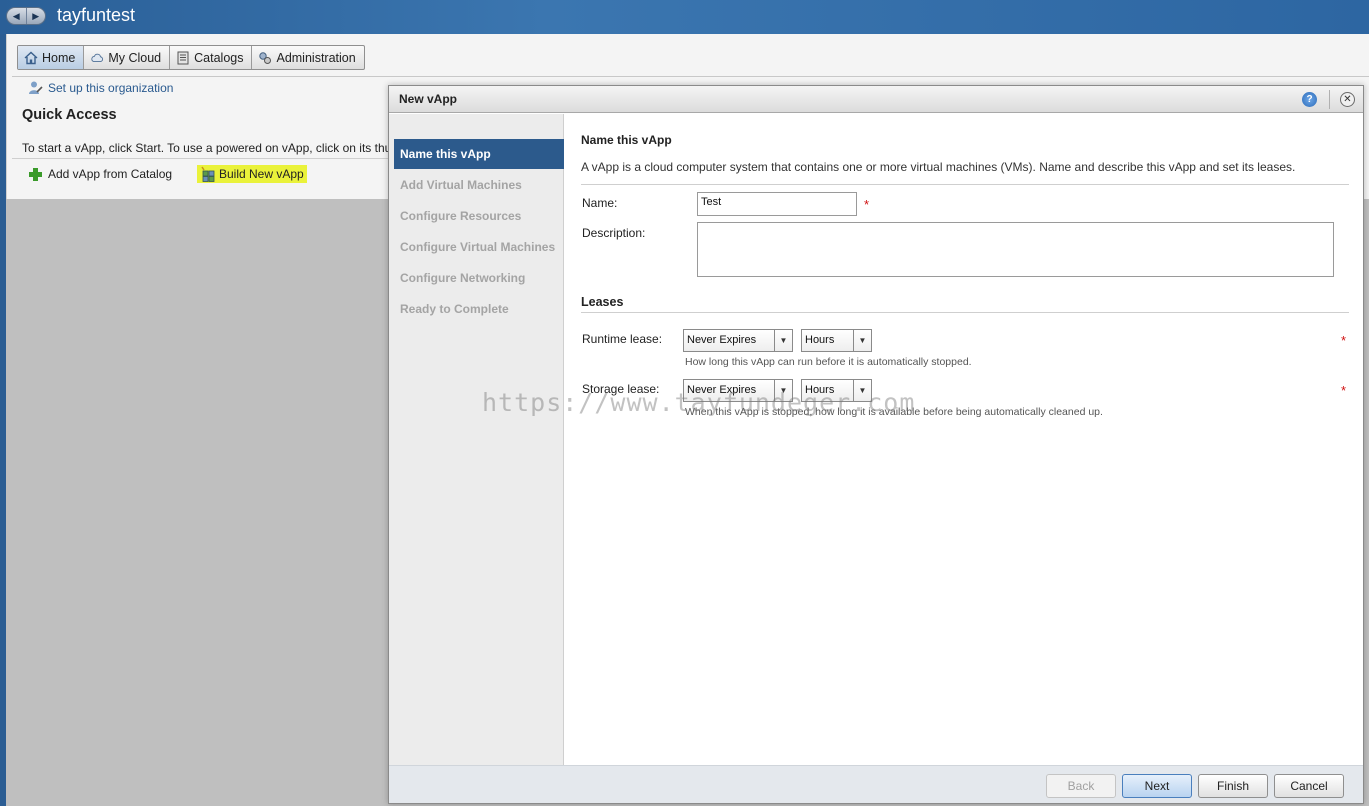 The image size is (1369, 806). What do you see at coordinates (36, 16) in the screenshot?
I see `forward-arrow-icon: ▶` at bounding box center [36, 16].